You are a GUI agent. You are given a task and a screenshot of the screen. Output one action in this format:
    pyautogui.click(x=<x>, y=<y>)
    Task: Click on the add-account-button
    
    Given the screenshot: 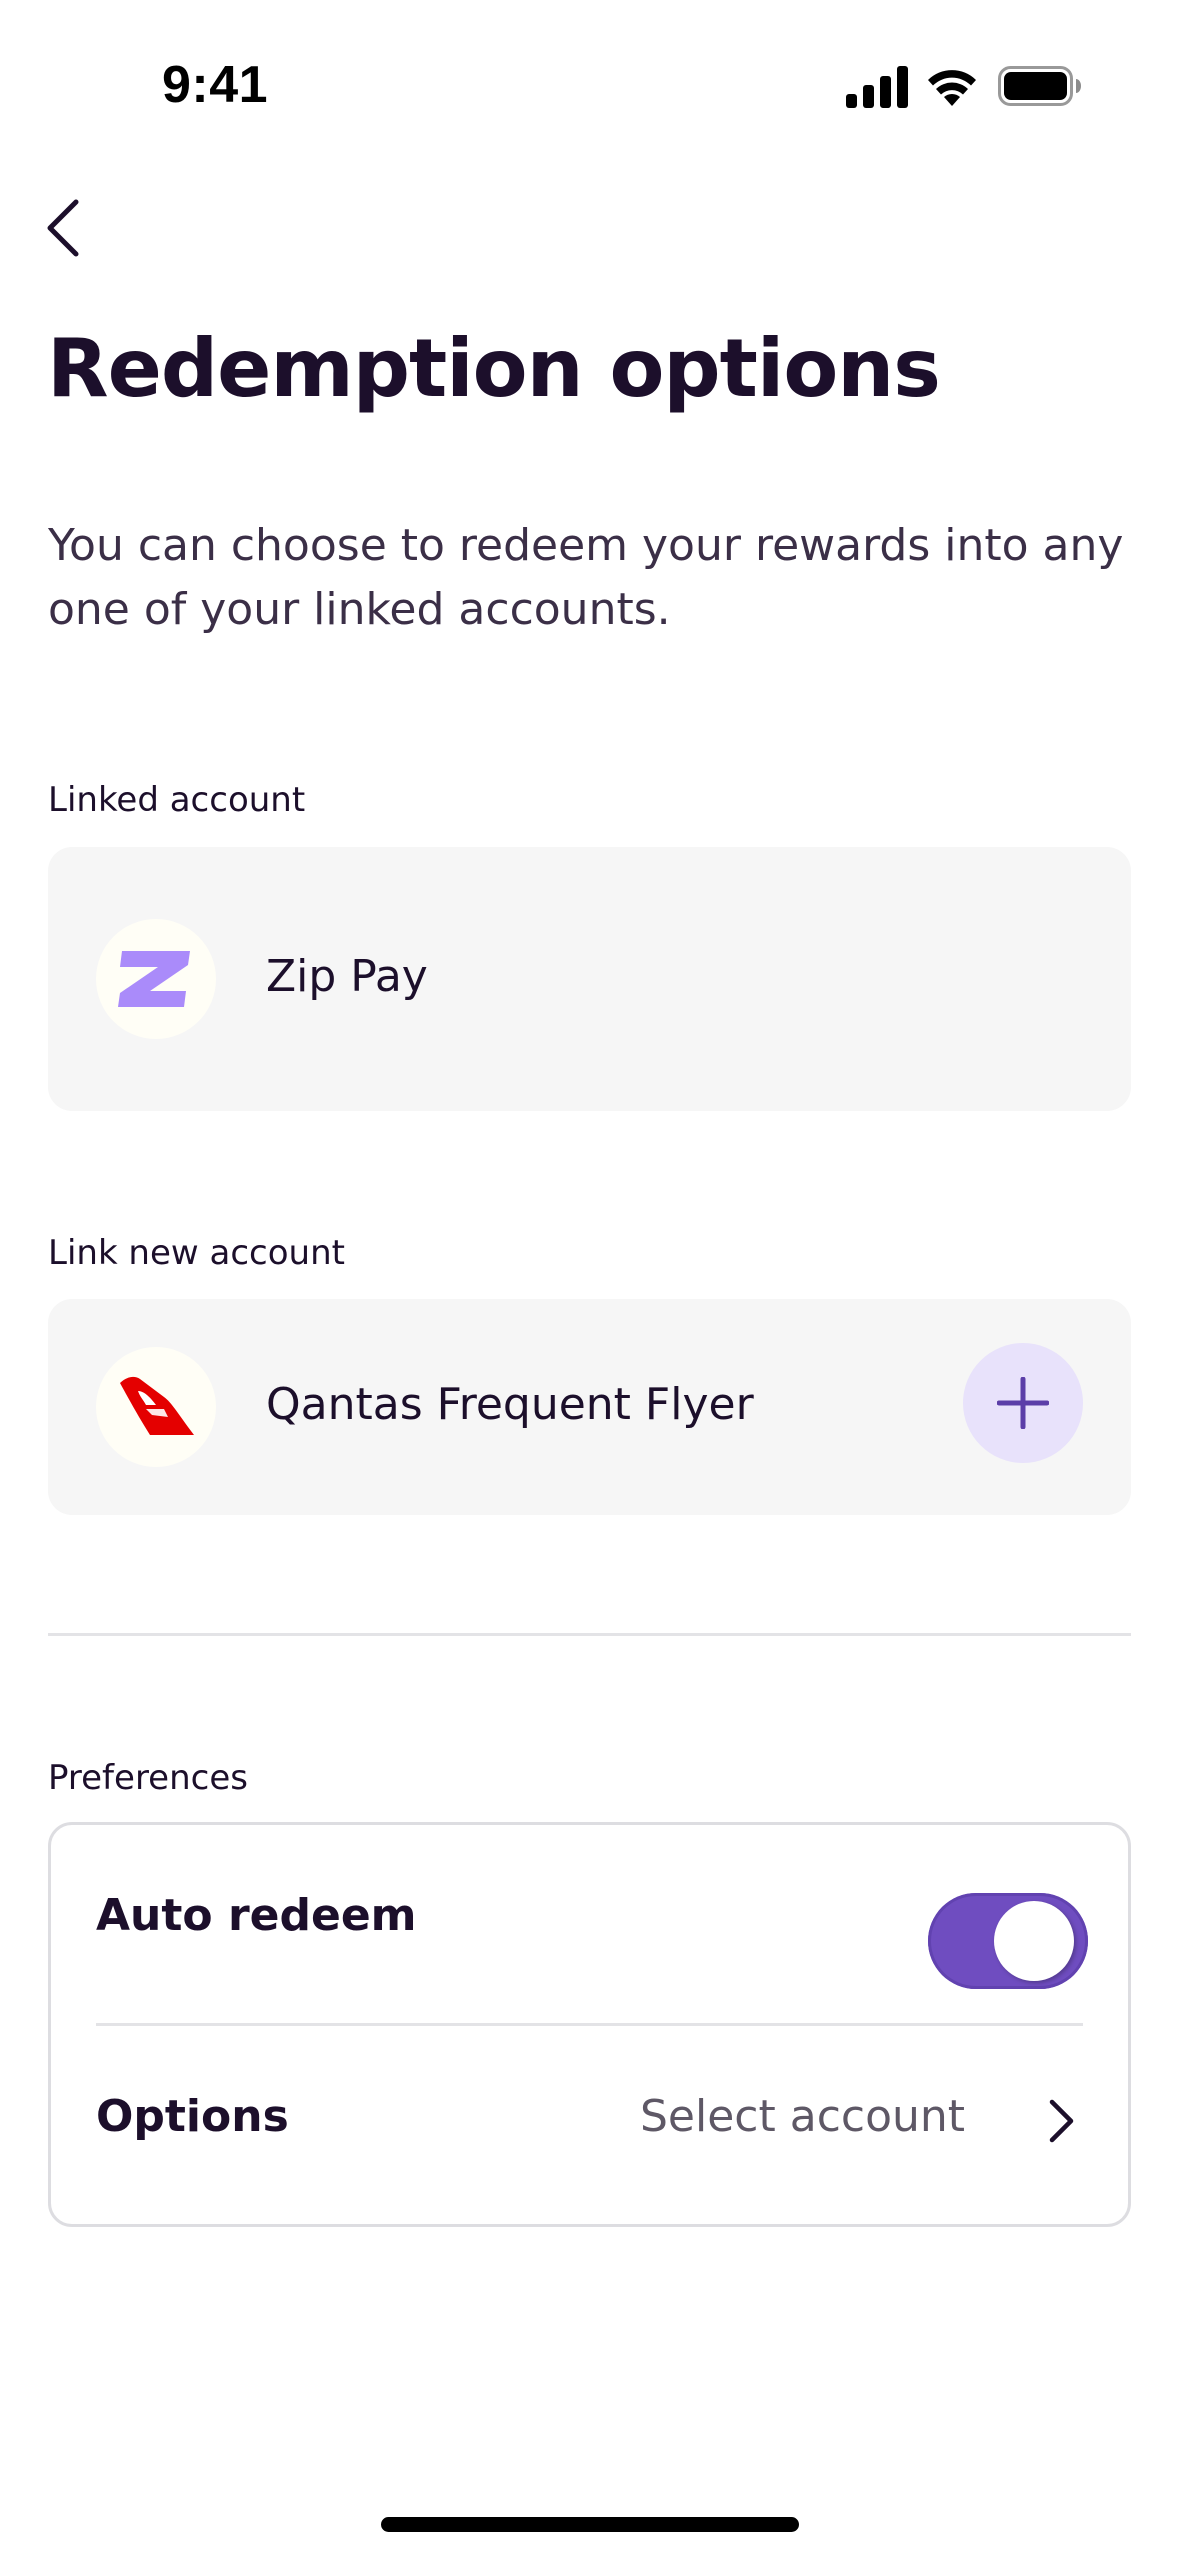 What is the action you would take?
    pyautogui.click(x=1023, y=1403)
    